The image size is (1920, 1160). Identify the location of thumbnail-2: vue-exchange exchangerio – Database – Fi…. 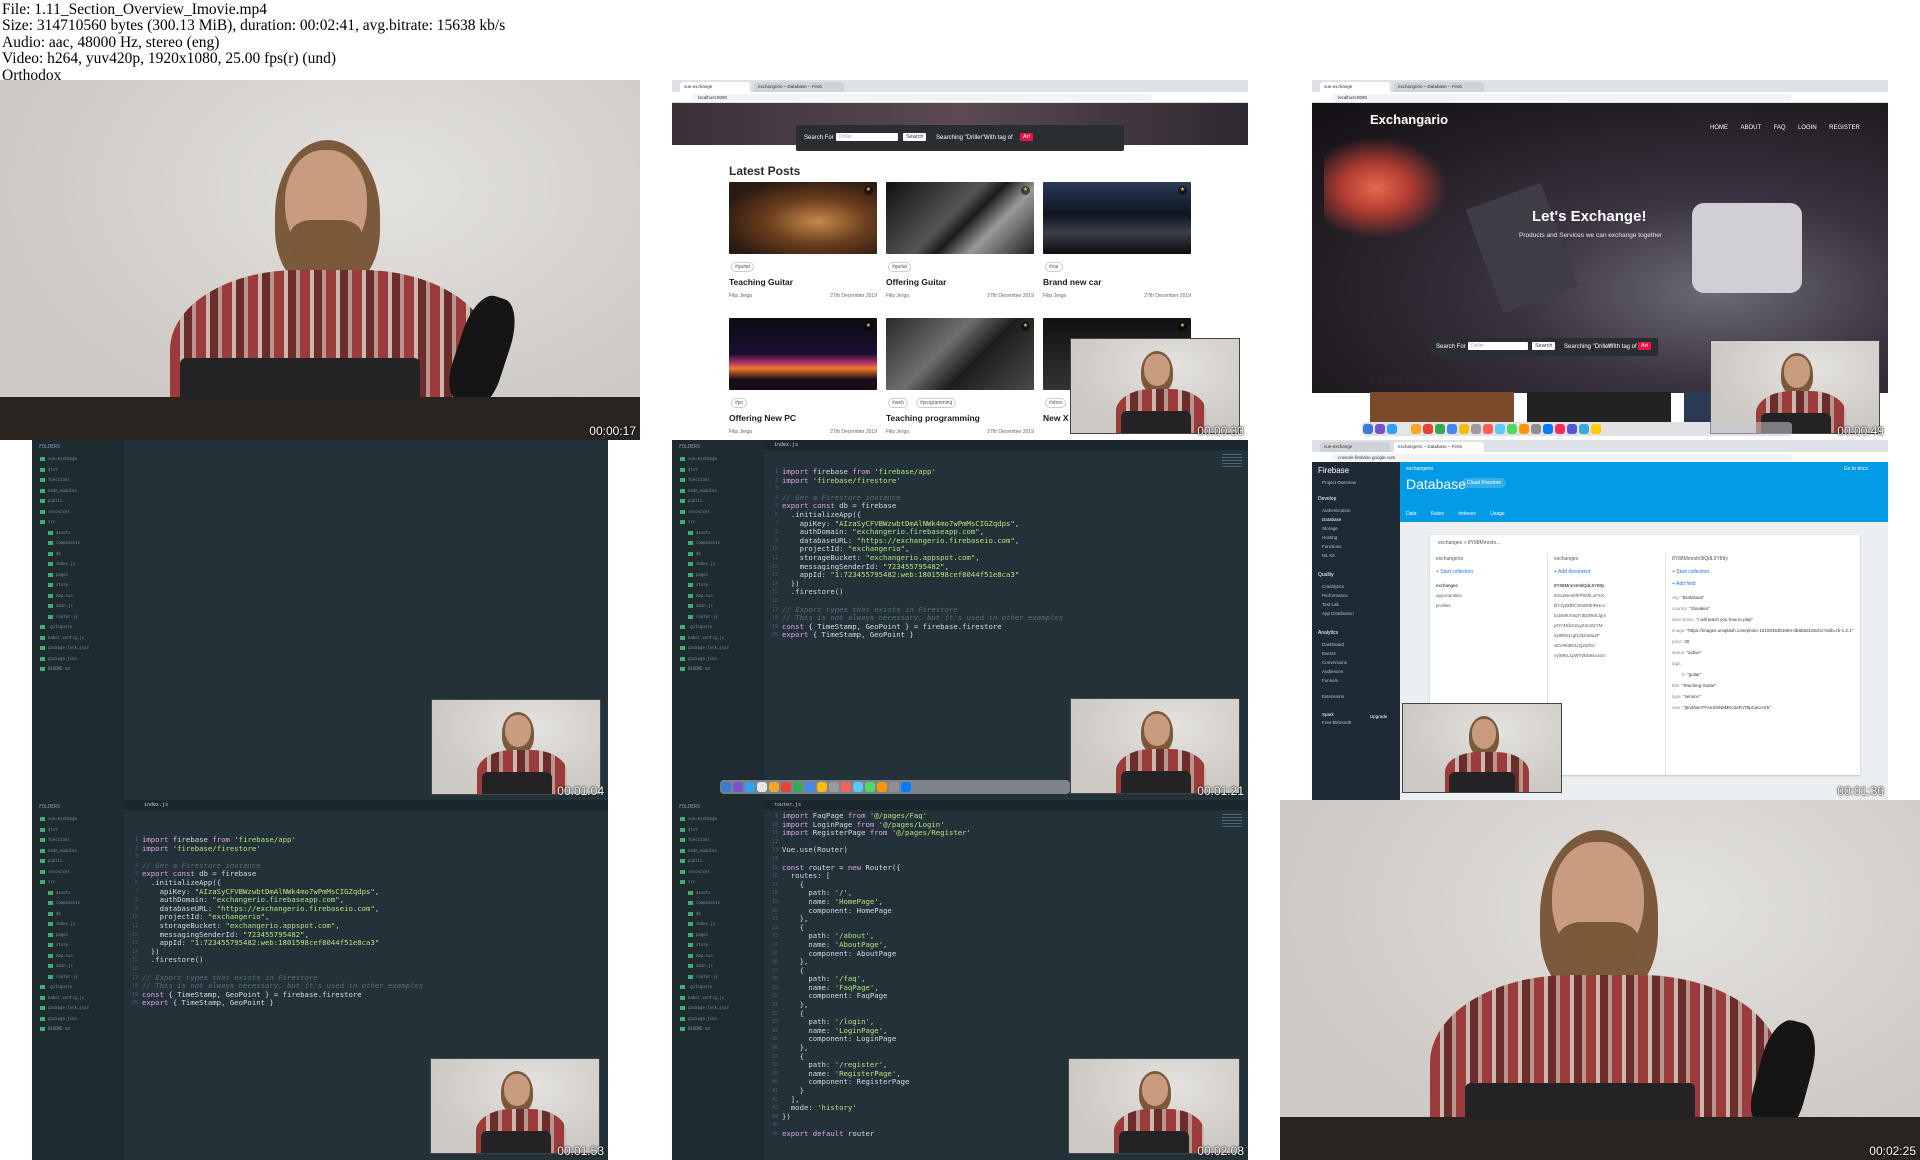
(960, 260).